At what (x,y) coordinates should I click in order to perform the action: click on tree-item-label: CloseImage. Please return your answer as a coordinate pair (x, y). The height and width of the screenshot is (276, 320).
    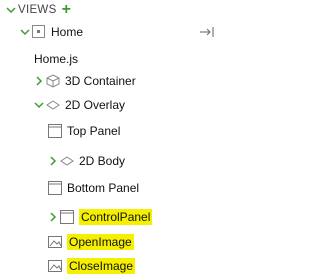
    Looking at the image, I should click on (101, 266).